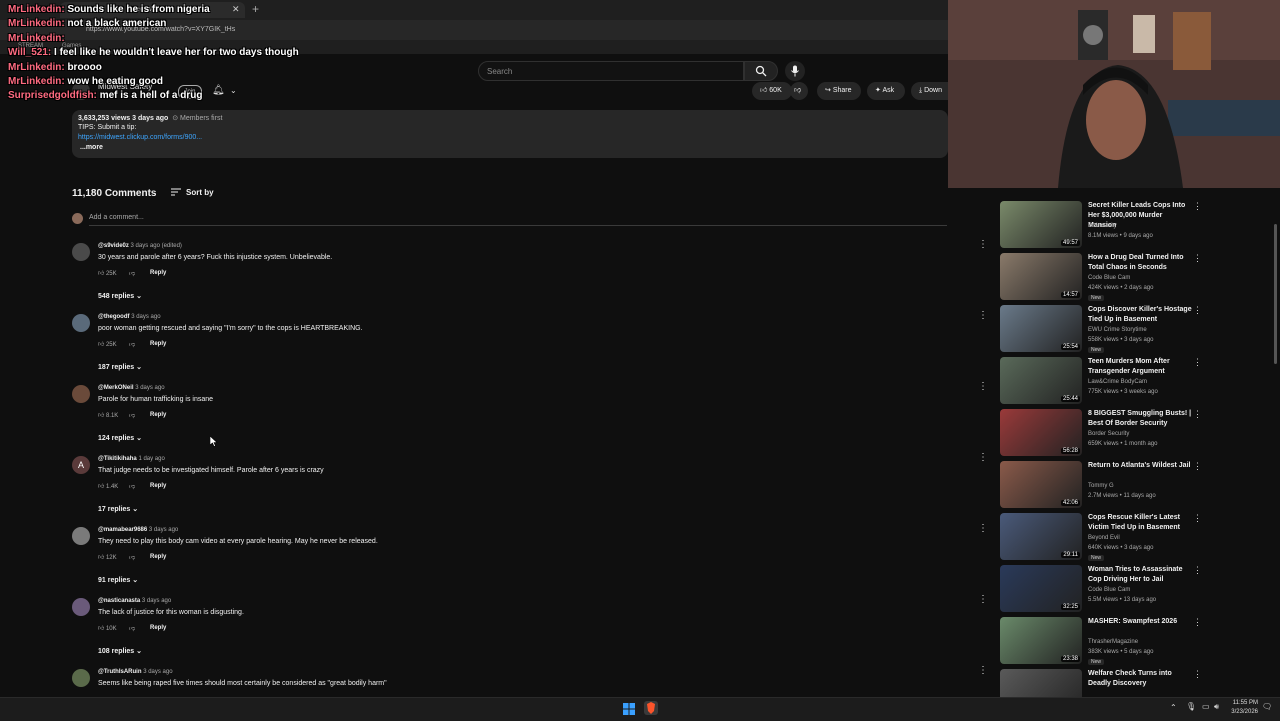  Describe the element at coordinates (120, 438) in the screenshot. I see `replies-toggle: 124 replies ⌄` at that location.